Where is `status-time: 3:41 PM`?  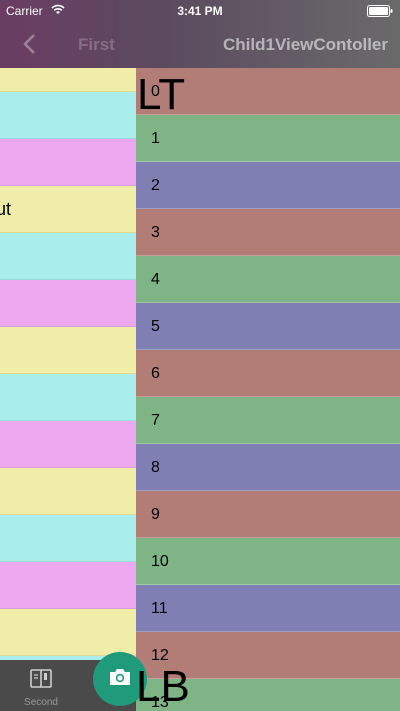 status-time: 3:41 PM is located at coordinates (200, 11).